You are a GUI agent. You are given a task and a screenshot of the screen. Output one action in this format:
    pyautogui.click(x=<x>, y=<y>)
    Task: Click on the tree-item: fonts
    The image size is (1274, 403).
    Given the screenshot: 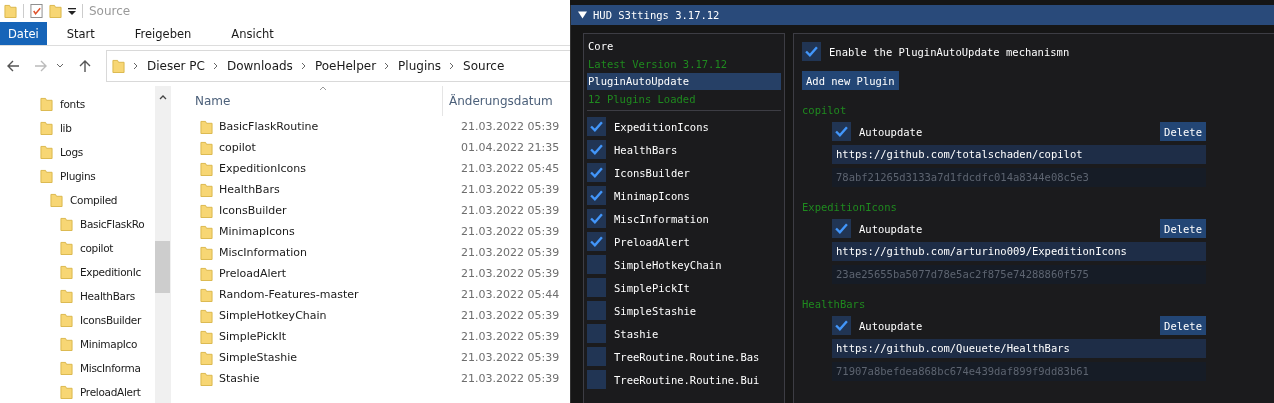 What is the action you would take?
    pyautogui.click(x=72, y=104)
    